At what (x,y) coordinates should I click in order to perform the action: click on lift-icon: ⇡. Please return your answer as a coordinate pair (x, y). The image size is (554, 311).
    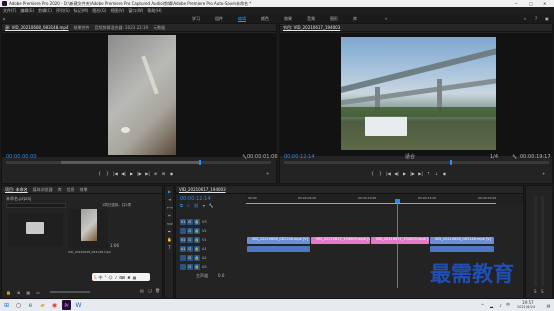
    Looking at the image, I should click on (428, 173).